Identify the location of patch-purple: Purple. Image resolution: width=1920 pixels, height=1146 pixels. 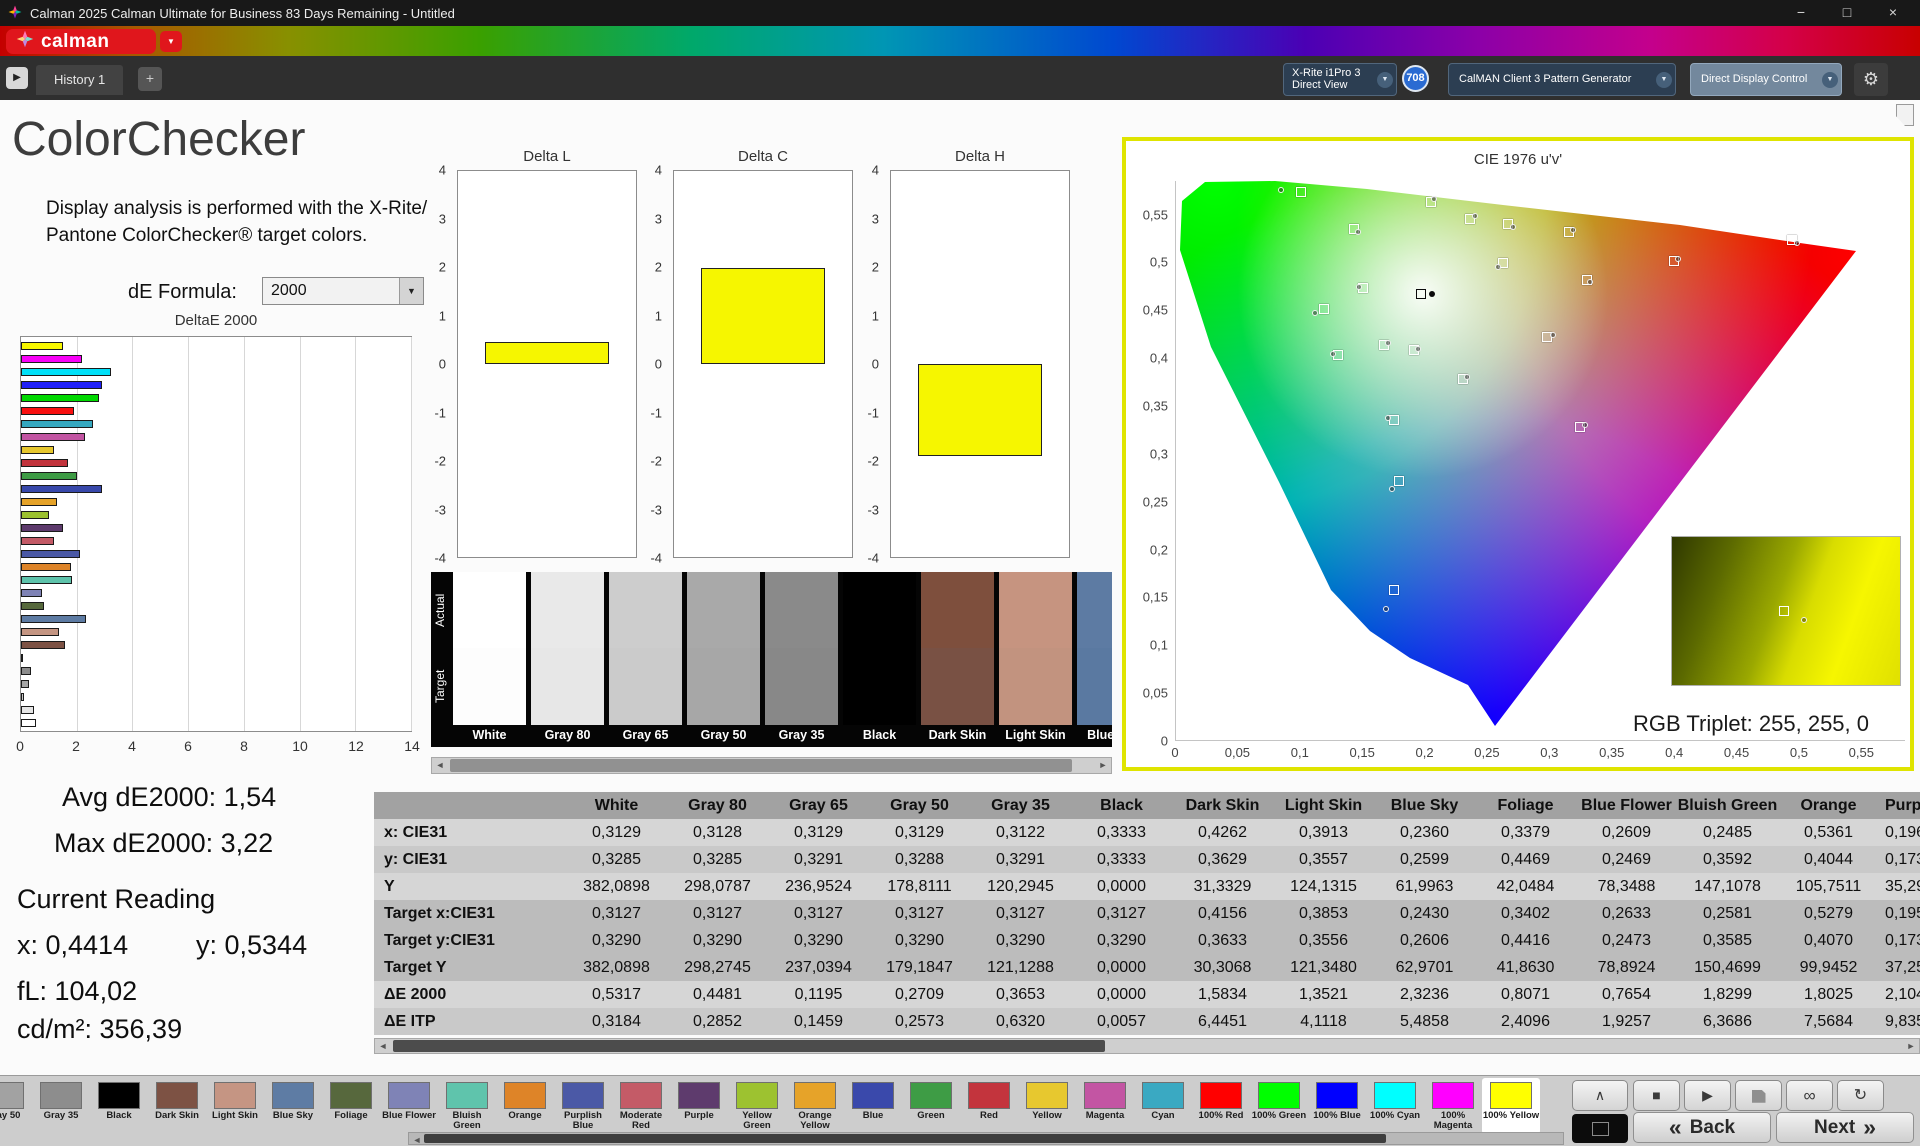
(699, 1106).